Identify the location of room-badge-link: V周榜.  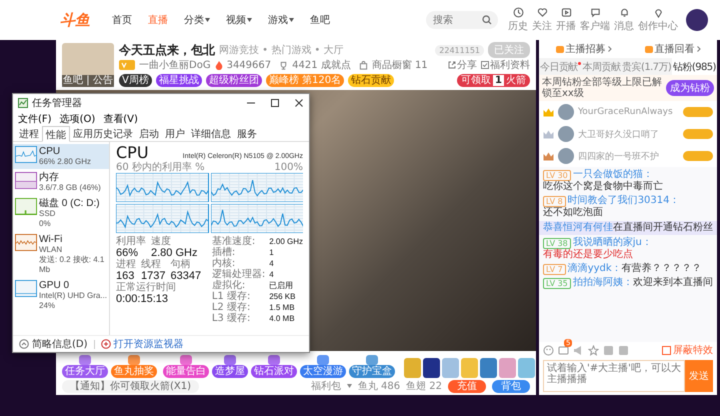
(135, 80).